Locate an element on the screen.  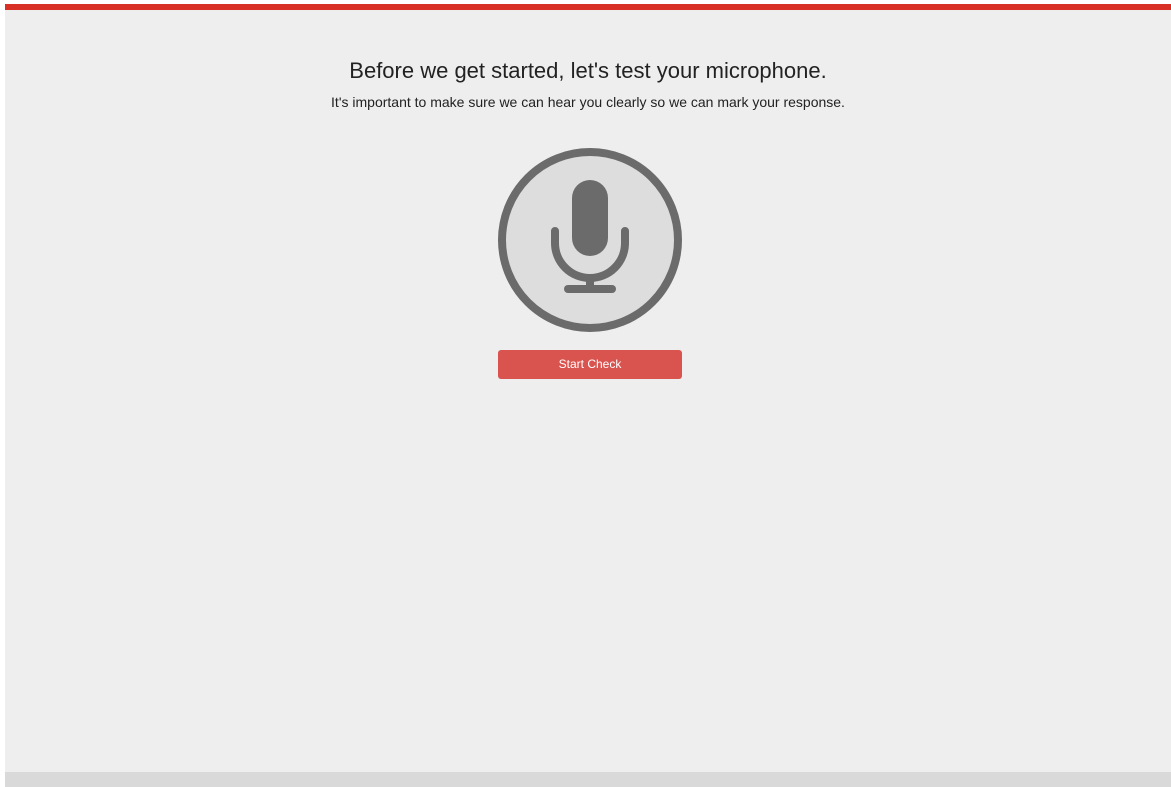
bottom-bar is located at coordinates (588, 779).